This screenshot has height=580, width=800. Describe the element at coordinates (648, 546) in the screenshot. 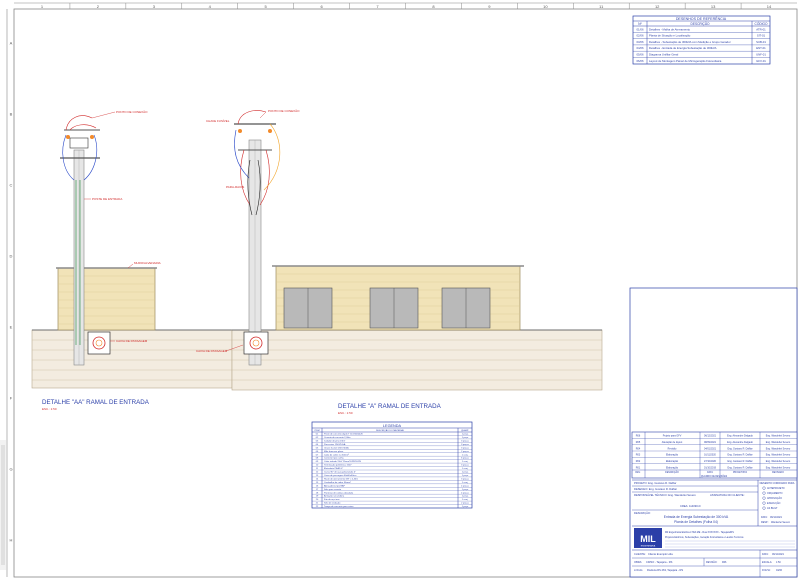

I see `company-tag: ENGENHARIA` at that location.